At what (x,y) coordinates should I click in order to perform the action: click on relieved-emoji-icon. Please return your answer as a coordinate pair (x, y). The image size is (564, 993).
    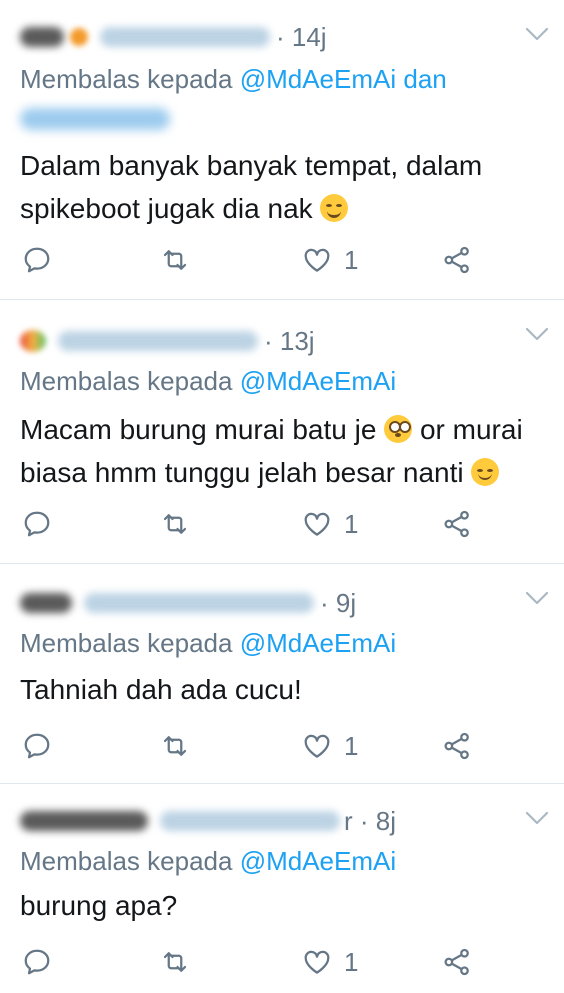
    Looking at the image, I should click on (485, 472).